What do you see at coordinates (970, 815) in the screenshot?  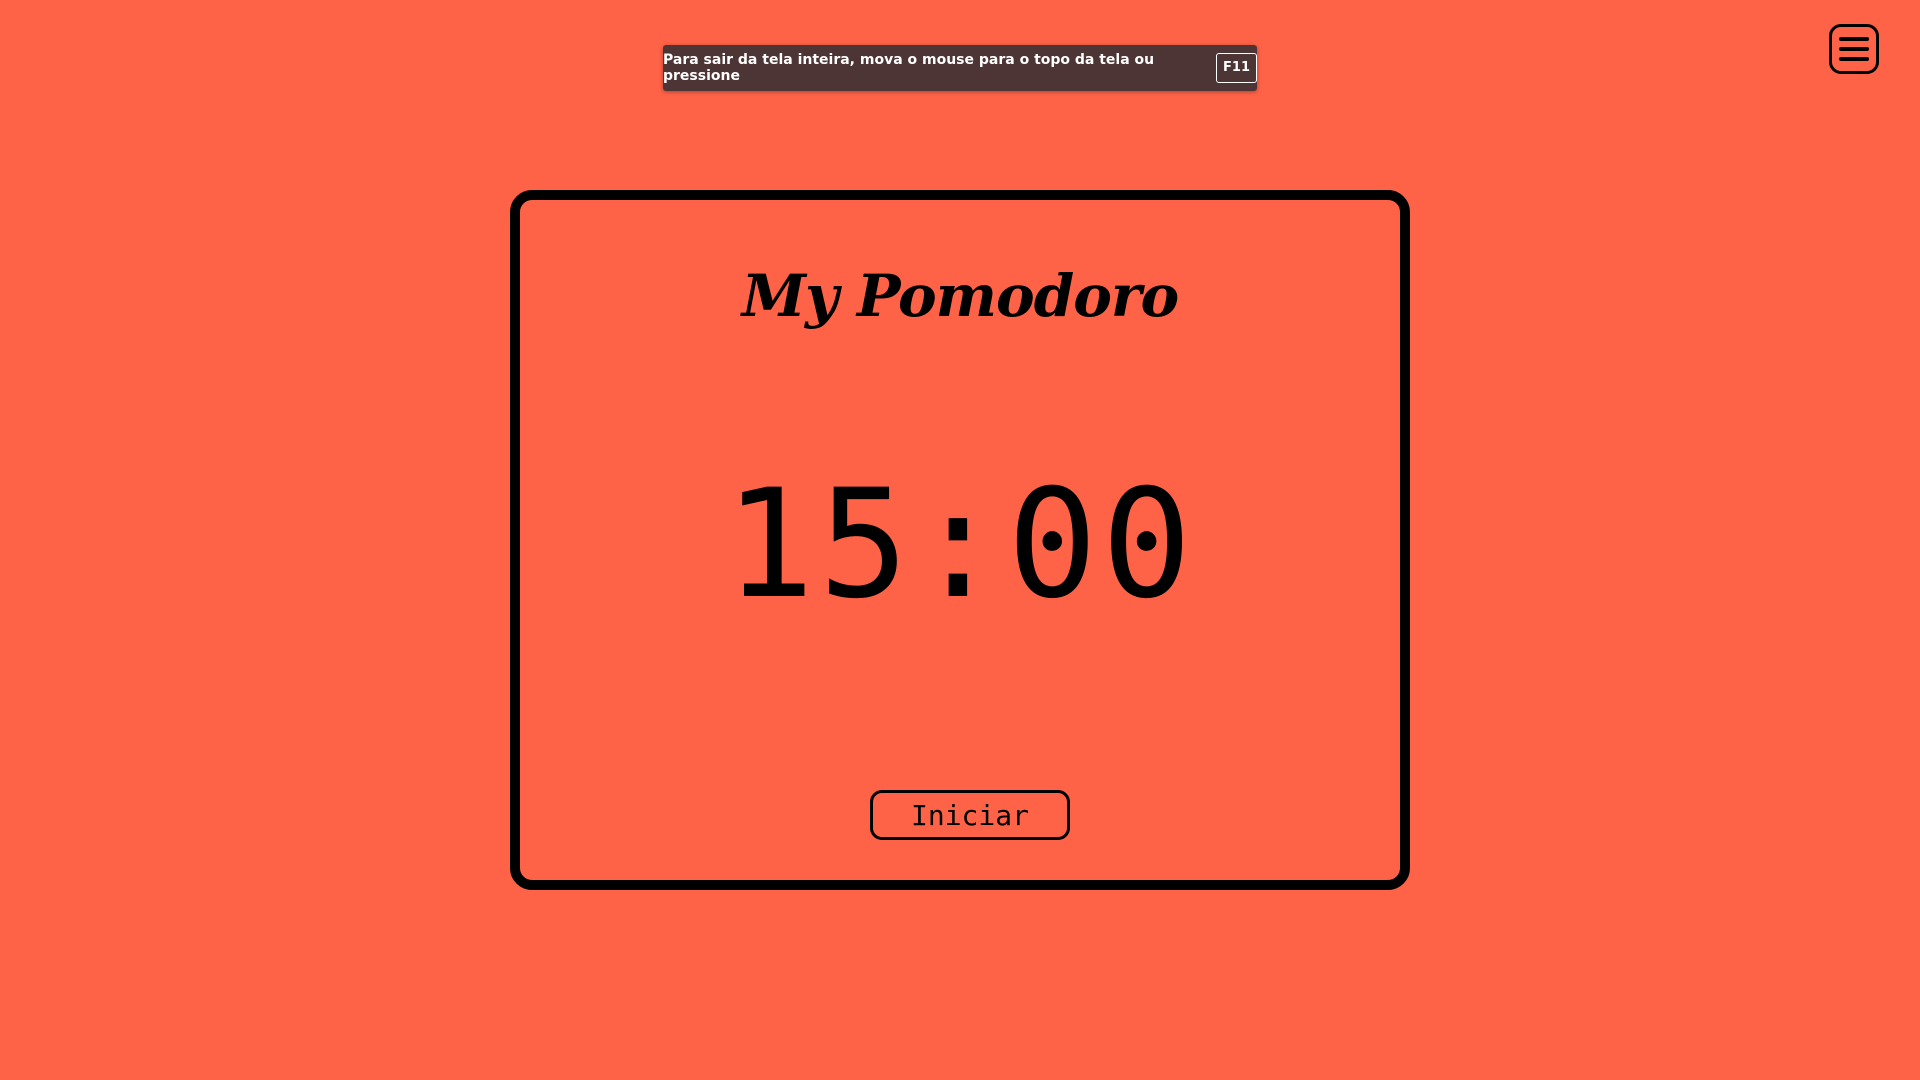 I see `start-button: Iniciar` at bounding box center [970, 815].